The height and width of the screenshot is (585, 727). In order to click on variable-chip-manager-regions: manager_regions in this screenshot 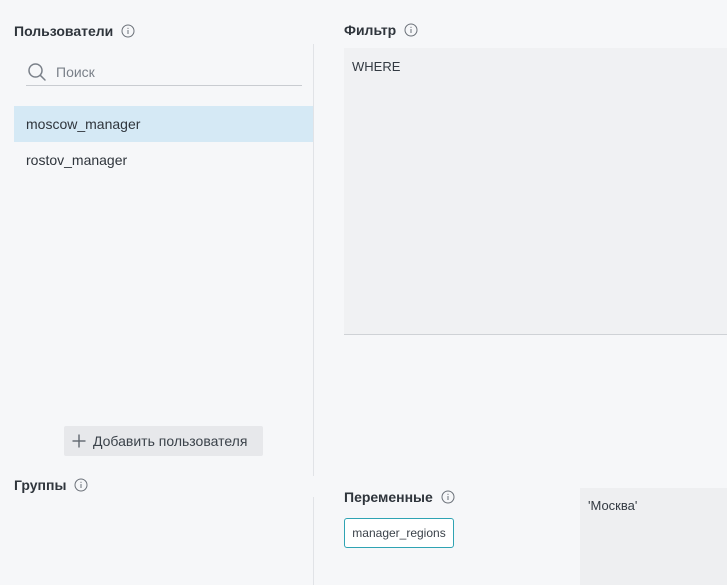, I will do `click(399, 533)`.